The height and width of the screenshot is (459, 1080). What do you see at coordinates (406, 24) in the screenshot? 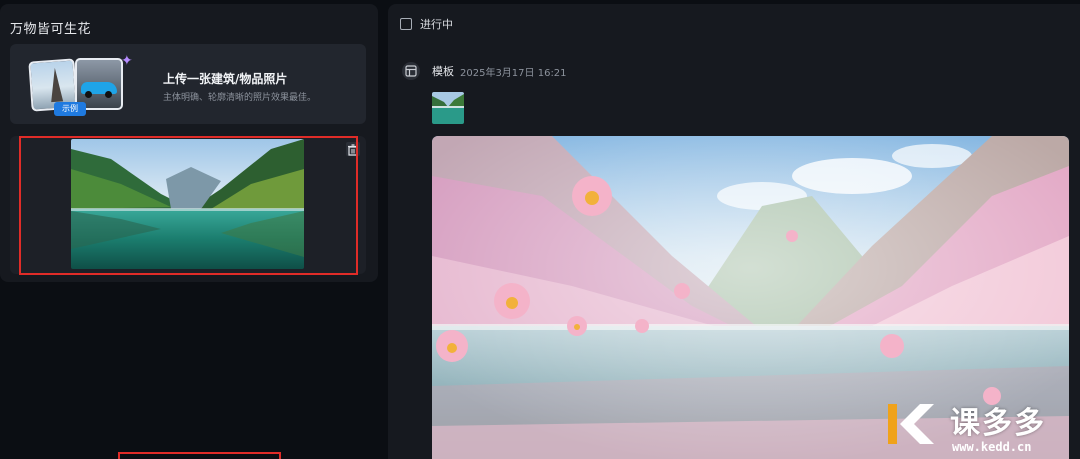
I see `in-progress-checkbox` at bounding box center [406, 24].